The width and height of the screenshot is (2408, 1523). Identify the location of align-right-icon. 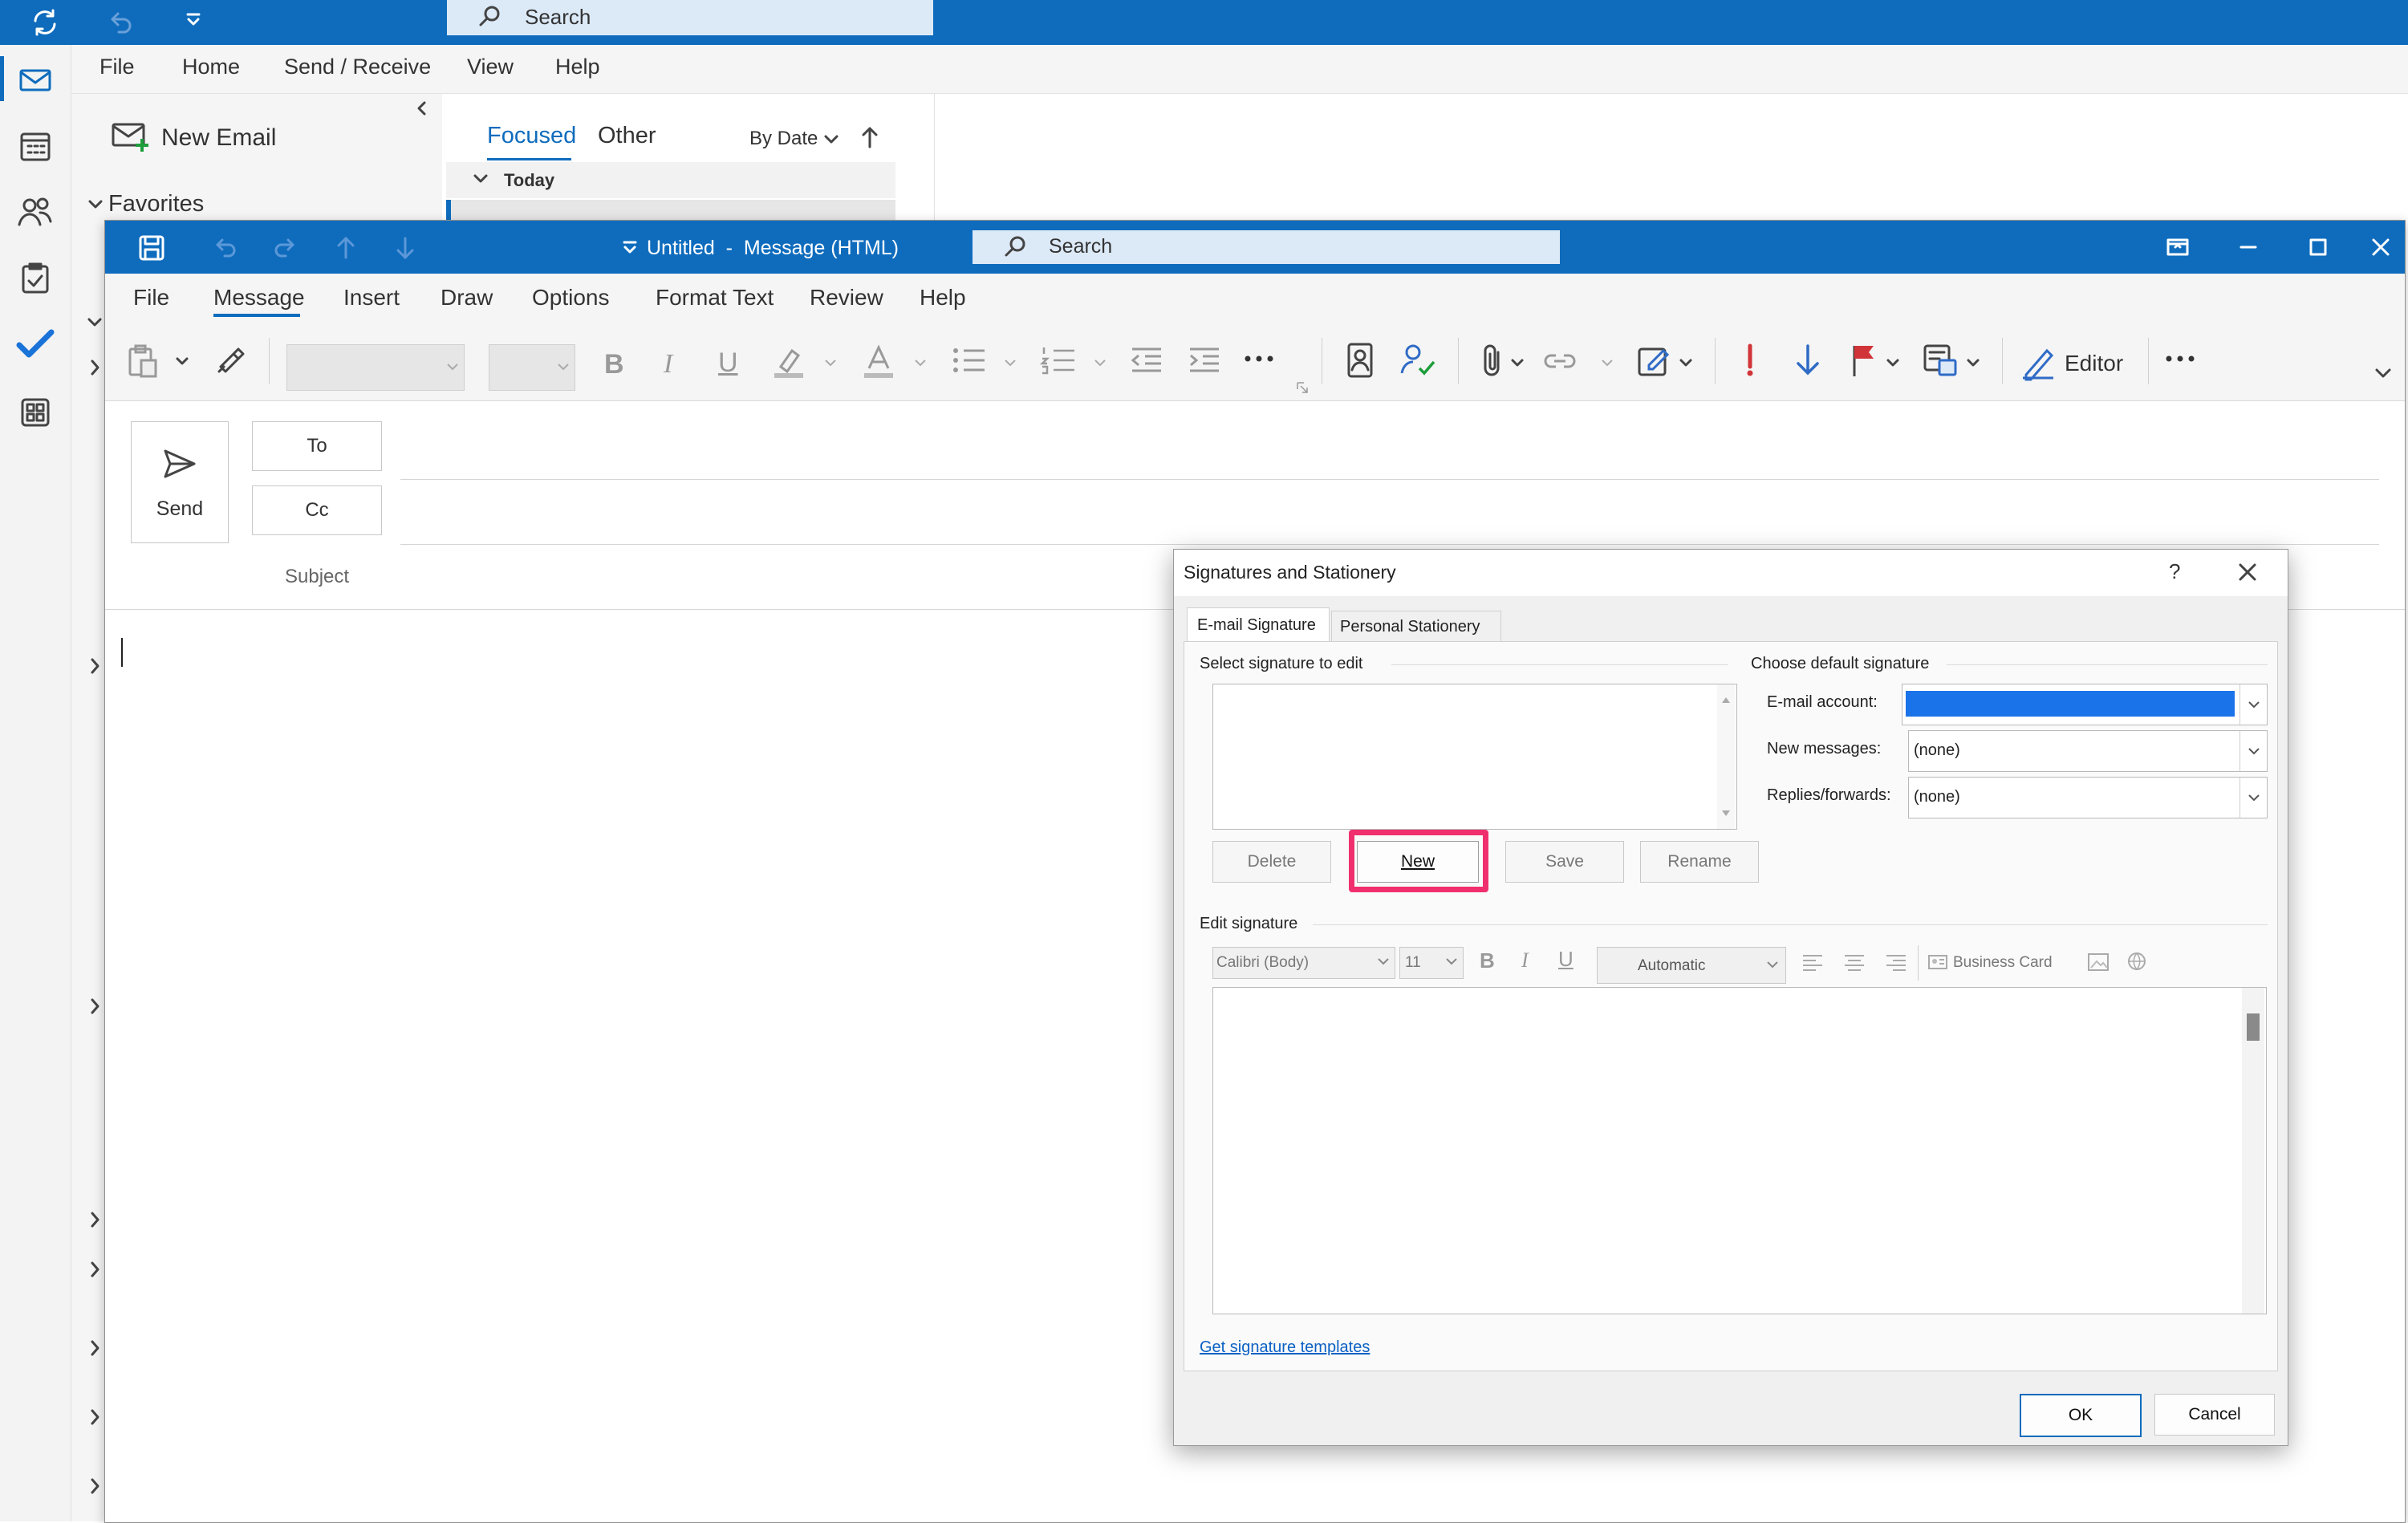
(1896, 963).